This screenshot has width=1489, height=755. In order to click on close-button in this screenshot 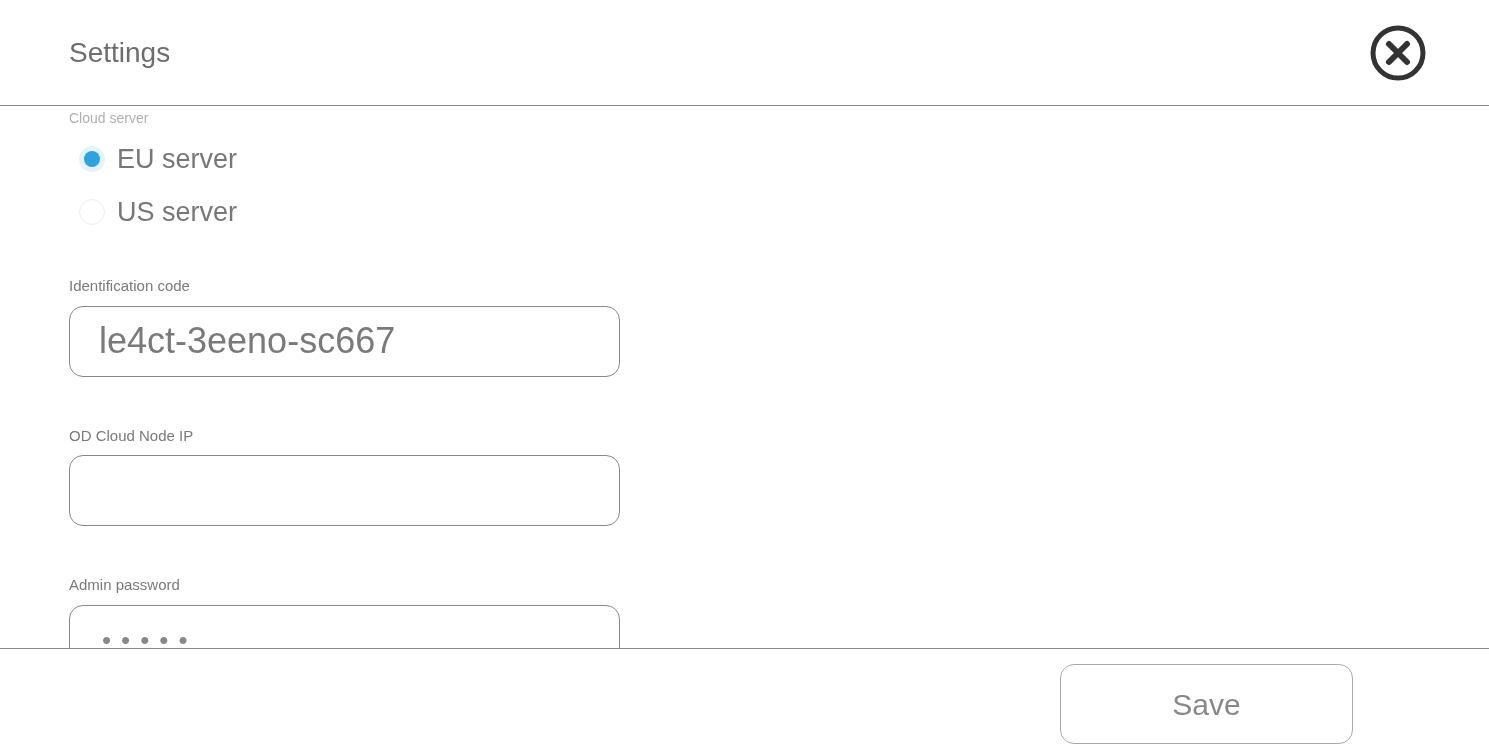, I will do `click(1398, 52)`.